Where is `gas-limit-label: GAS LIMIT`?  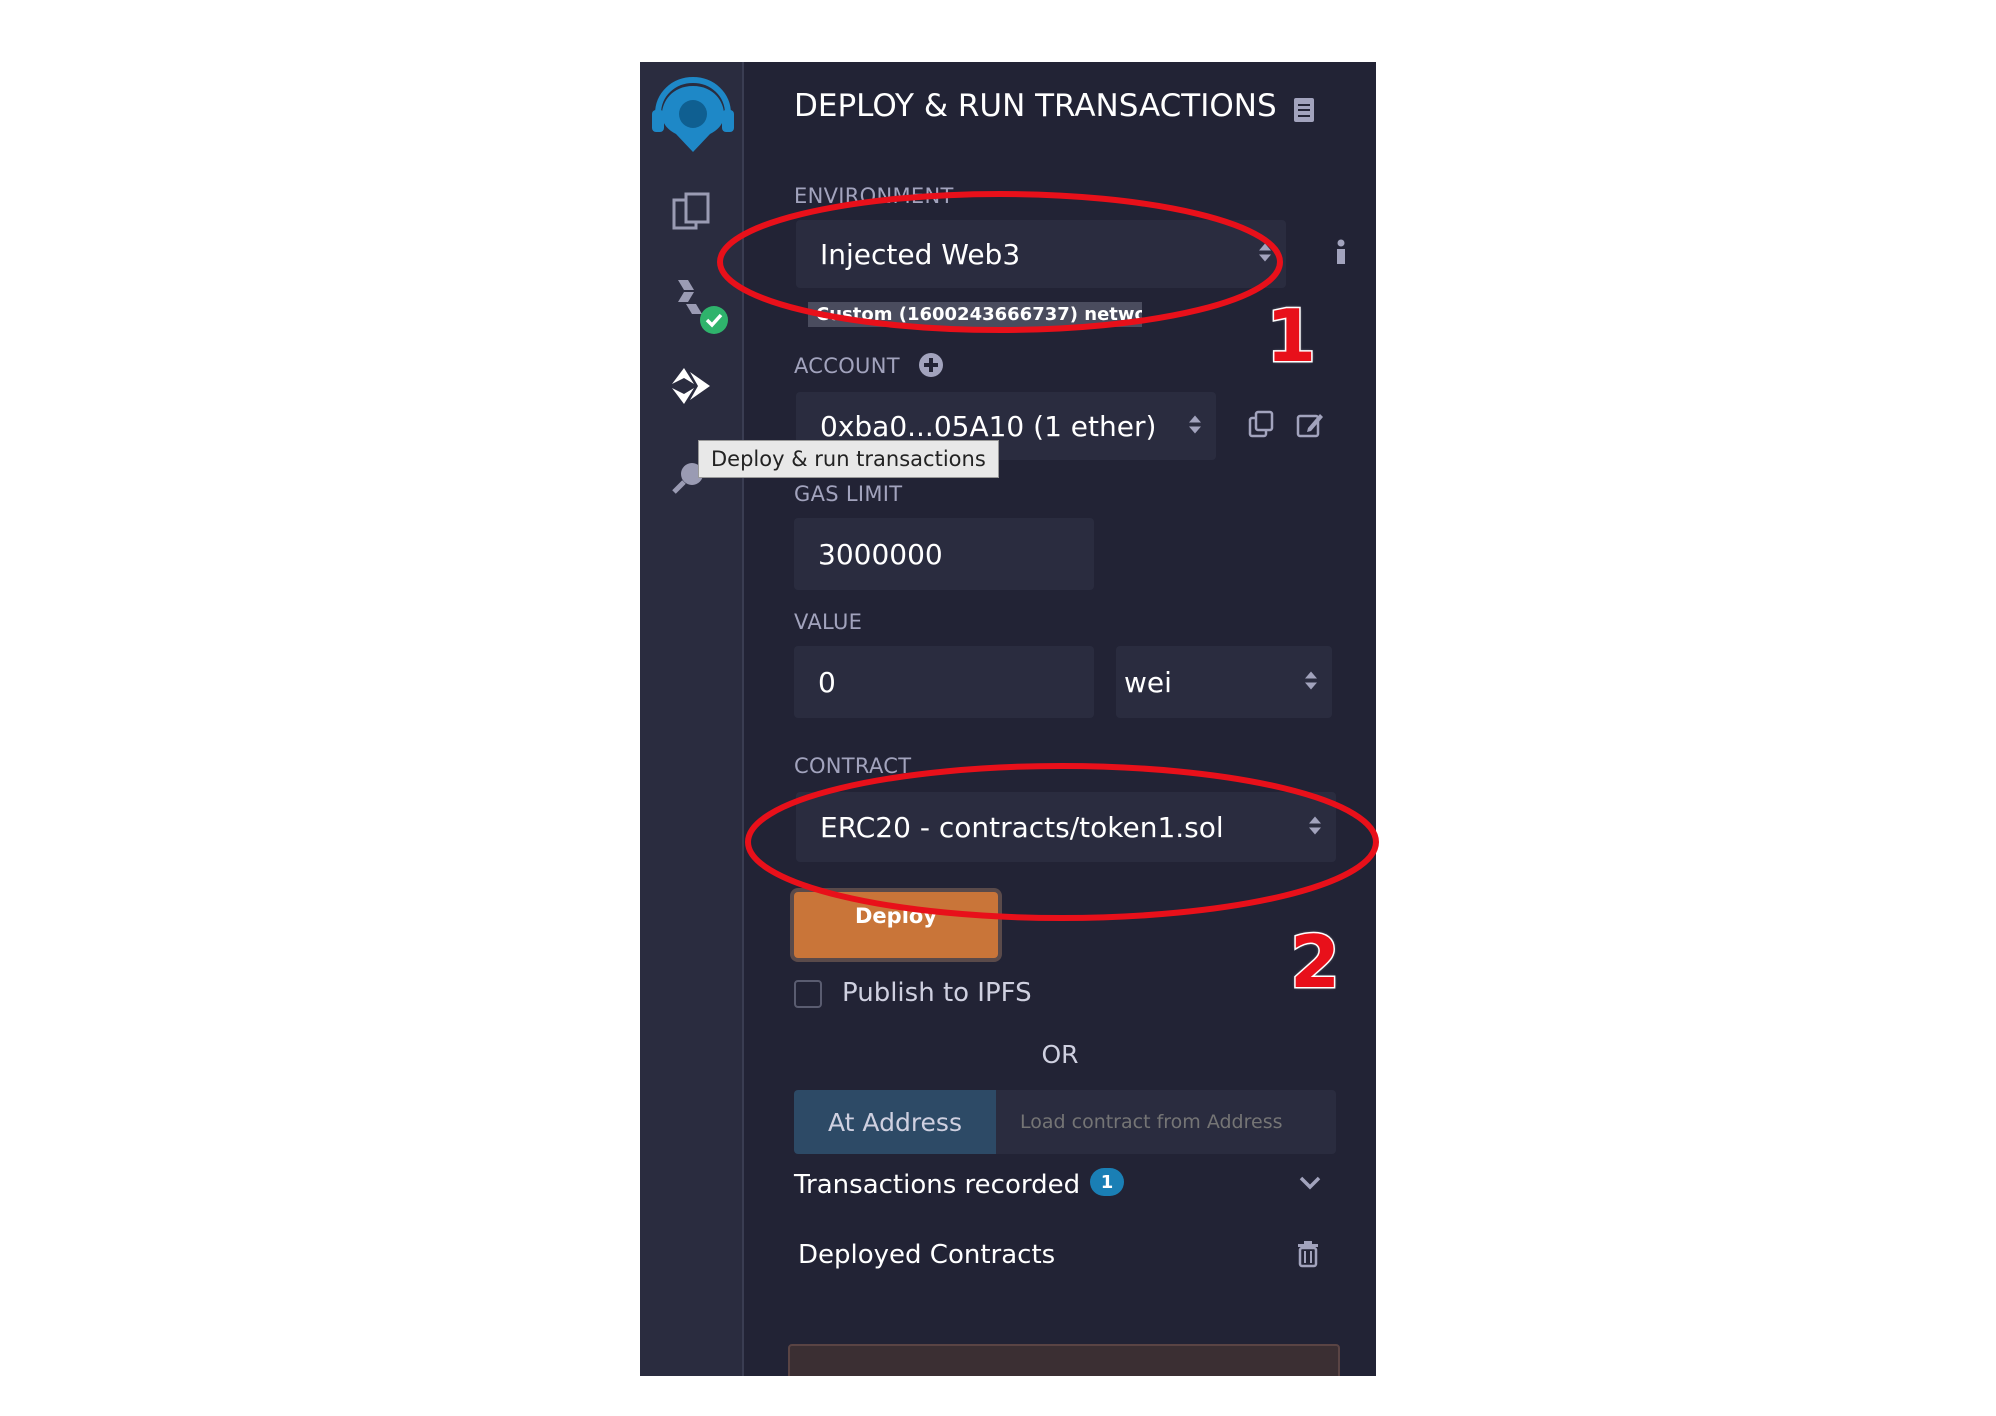 gas-limit-label: GAS LIMIT is located at coordinates (848, 494).